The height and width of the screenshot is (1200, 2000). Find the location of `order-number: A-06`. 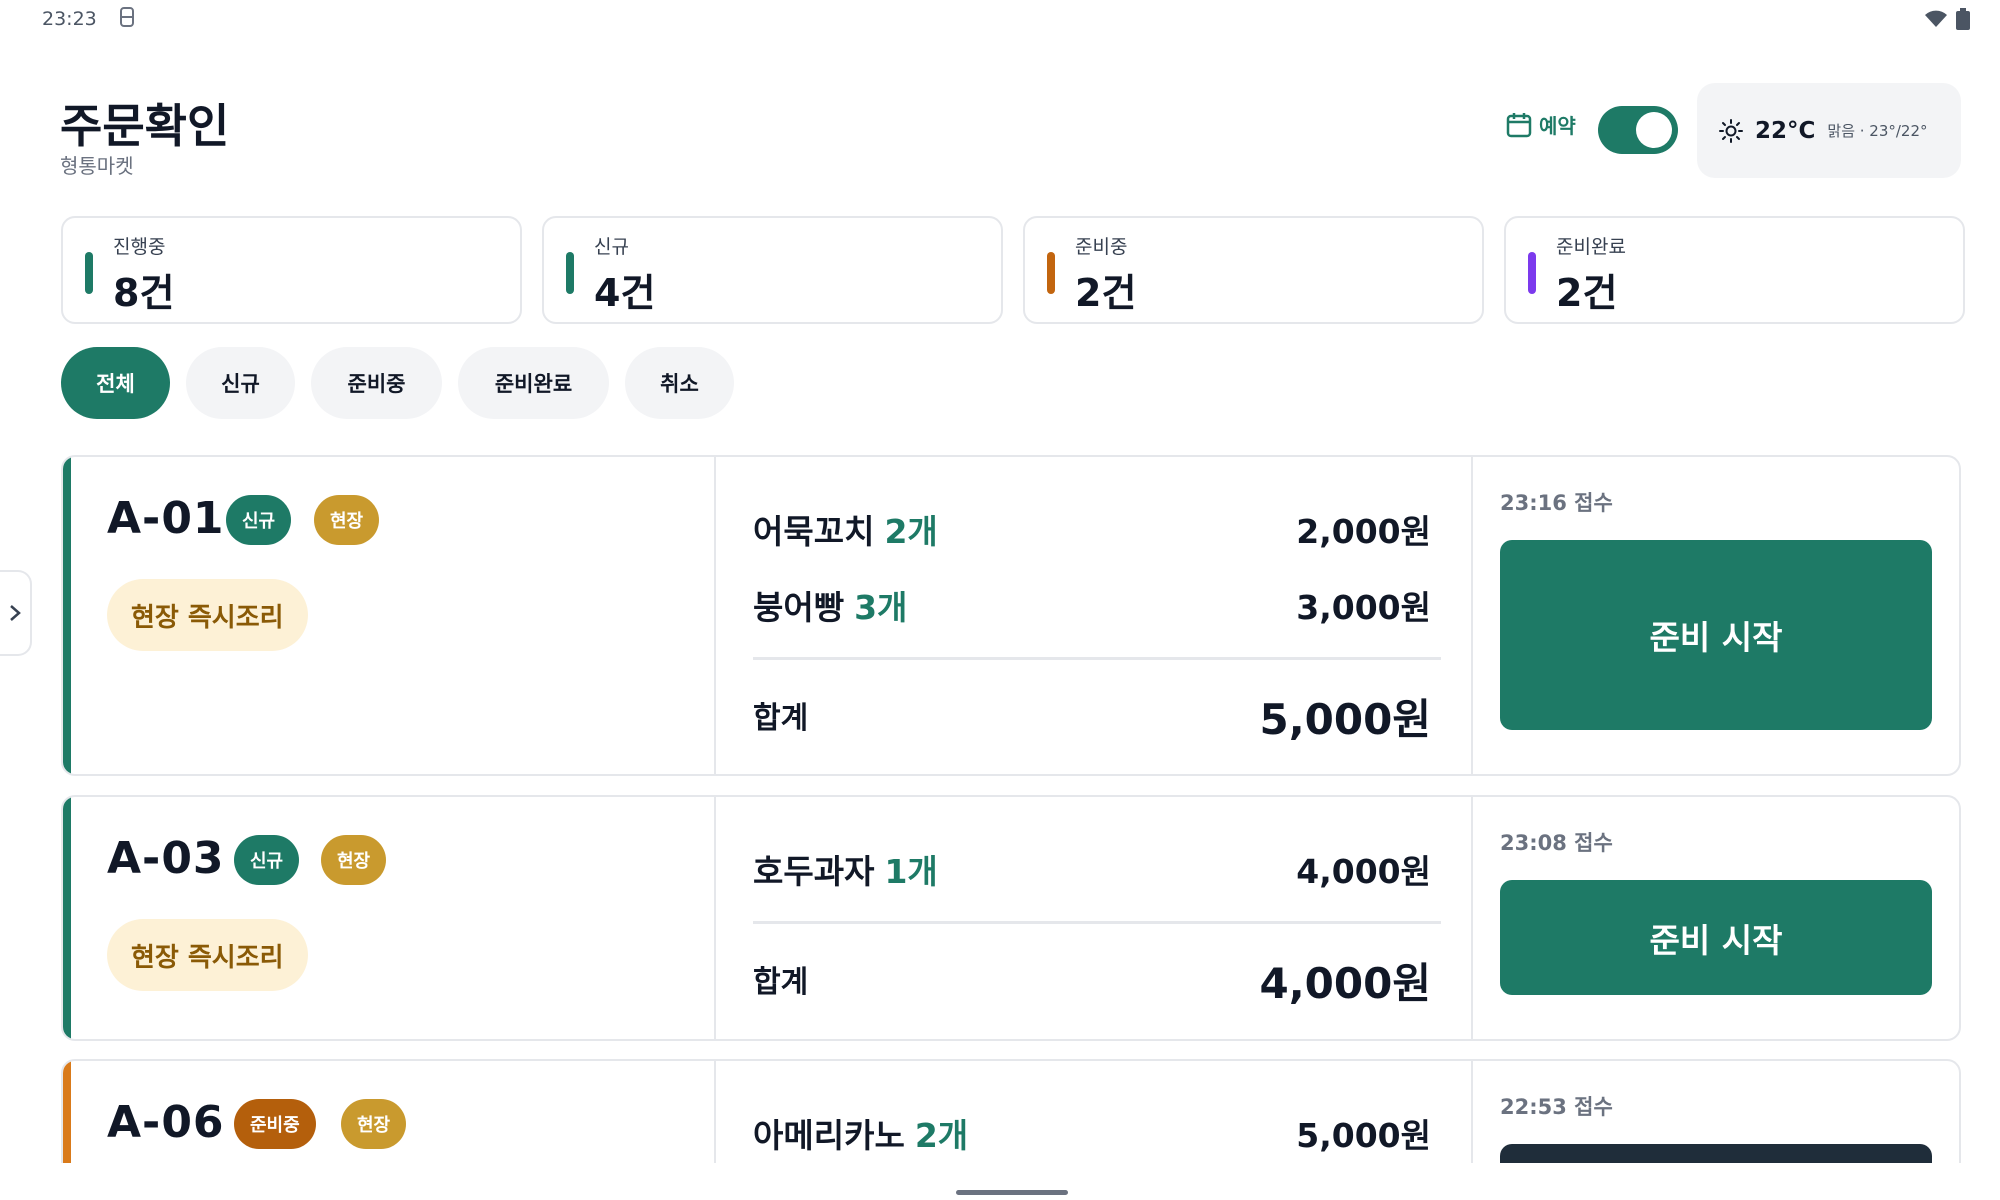

order-number: A-06 is located at coordinates (166, 1122).